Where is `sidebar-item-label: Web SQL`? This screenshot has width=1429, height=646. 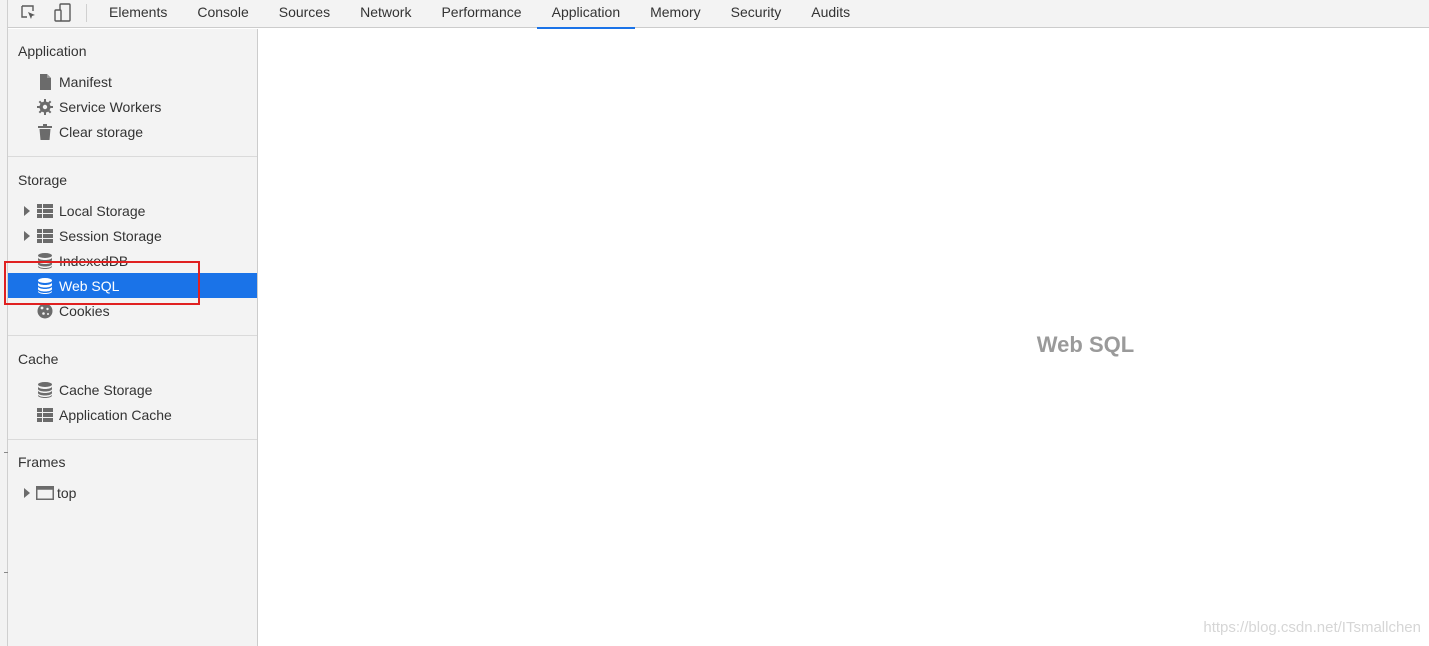
sidebar-item-label: Web SQL is located at coordinates (89, 285).